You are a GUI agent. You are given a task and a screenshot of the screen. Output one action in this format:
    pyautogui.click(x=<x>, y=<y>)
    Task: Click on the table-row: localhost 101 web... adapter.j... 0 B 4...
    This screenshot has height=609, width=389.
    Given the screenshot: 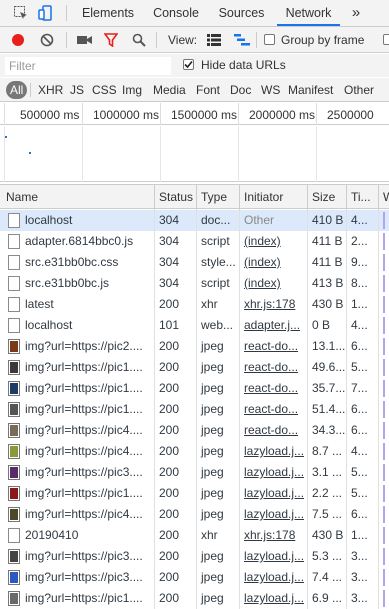 What is the action you would take?
    pyautogui.click(x=194, y=325)
    